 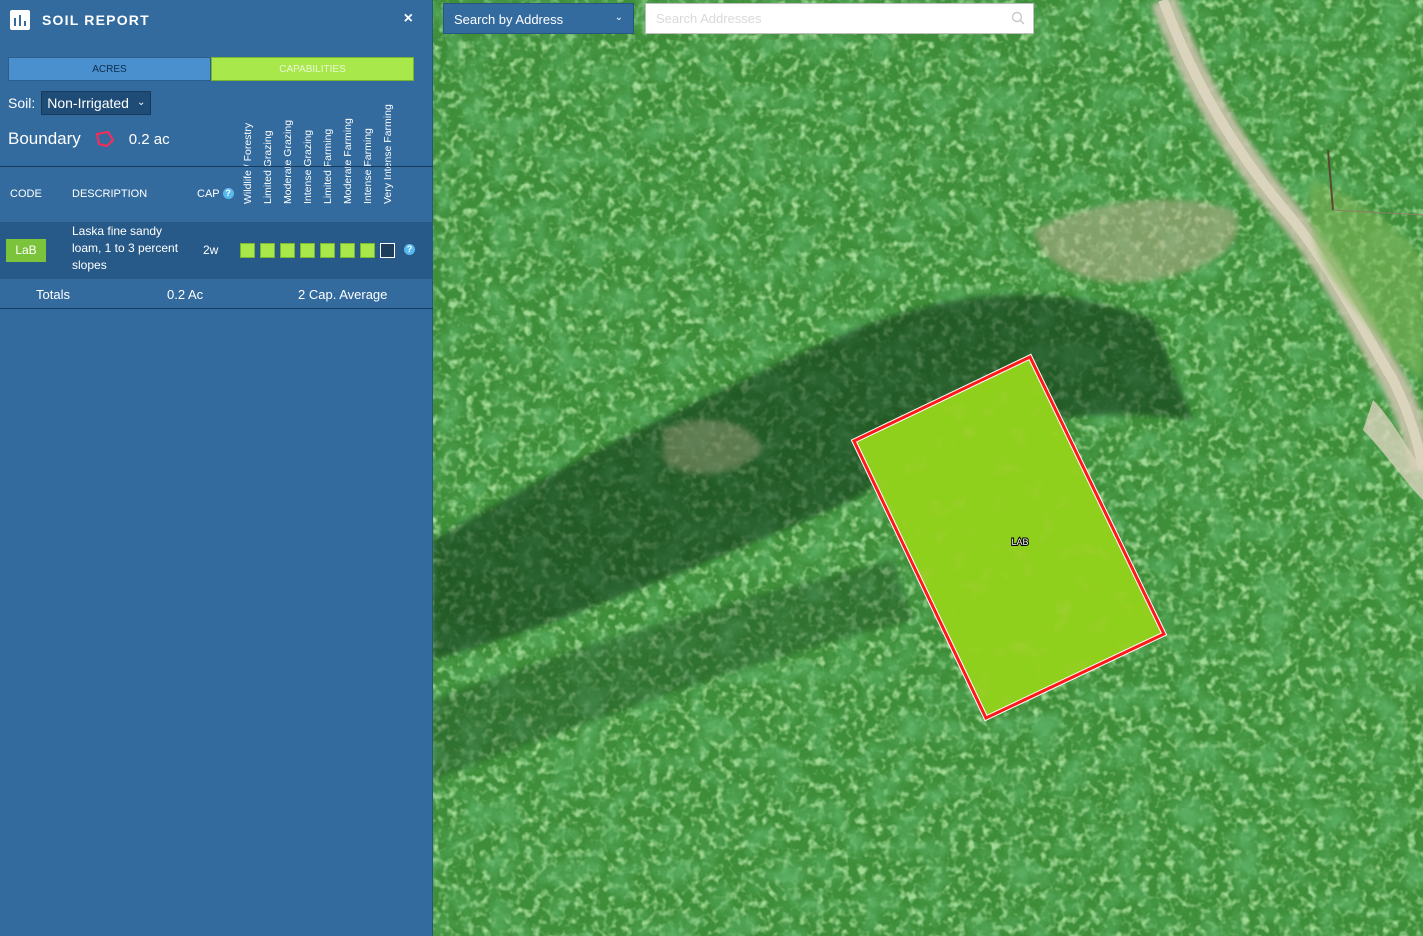 I want to click on capability-header-1: Wildlife / Forestry, so click(x=249, y=148).